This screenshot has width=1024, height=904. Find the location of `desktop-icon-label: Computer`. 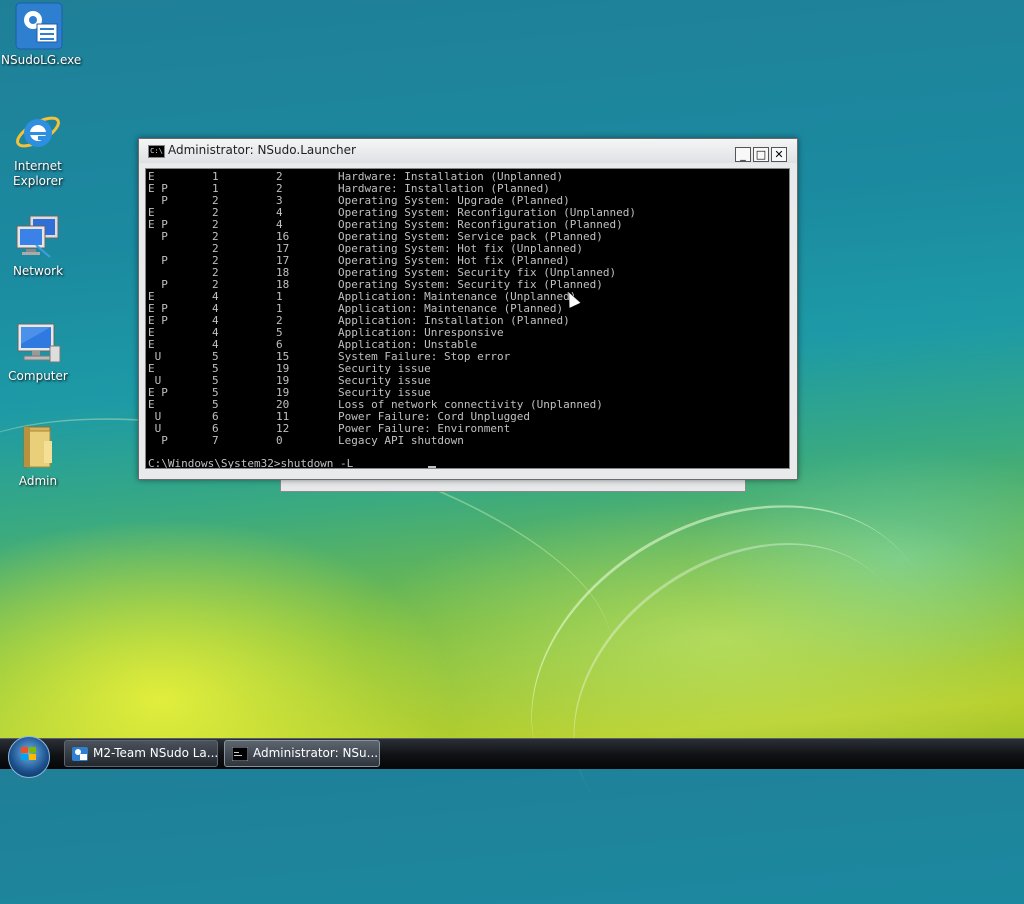

desktop-icon-label: Computer is located at coordinates (38, 376).